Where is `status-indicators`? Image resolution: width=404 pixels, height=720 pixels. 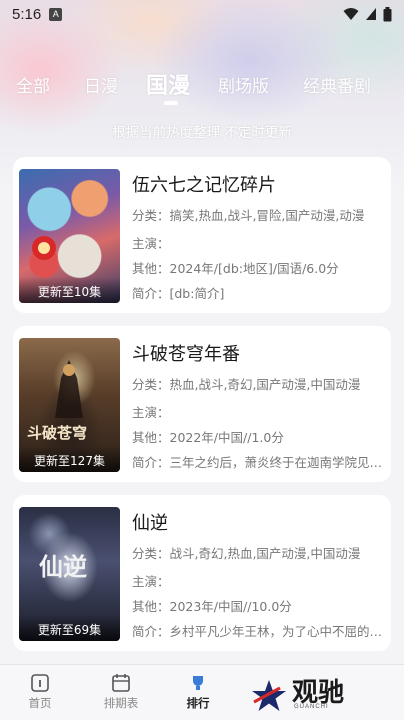 status-indicators is located at coordinates (367, 14).